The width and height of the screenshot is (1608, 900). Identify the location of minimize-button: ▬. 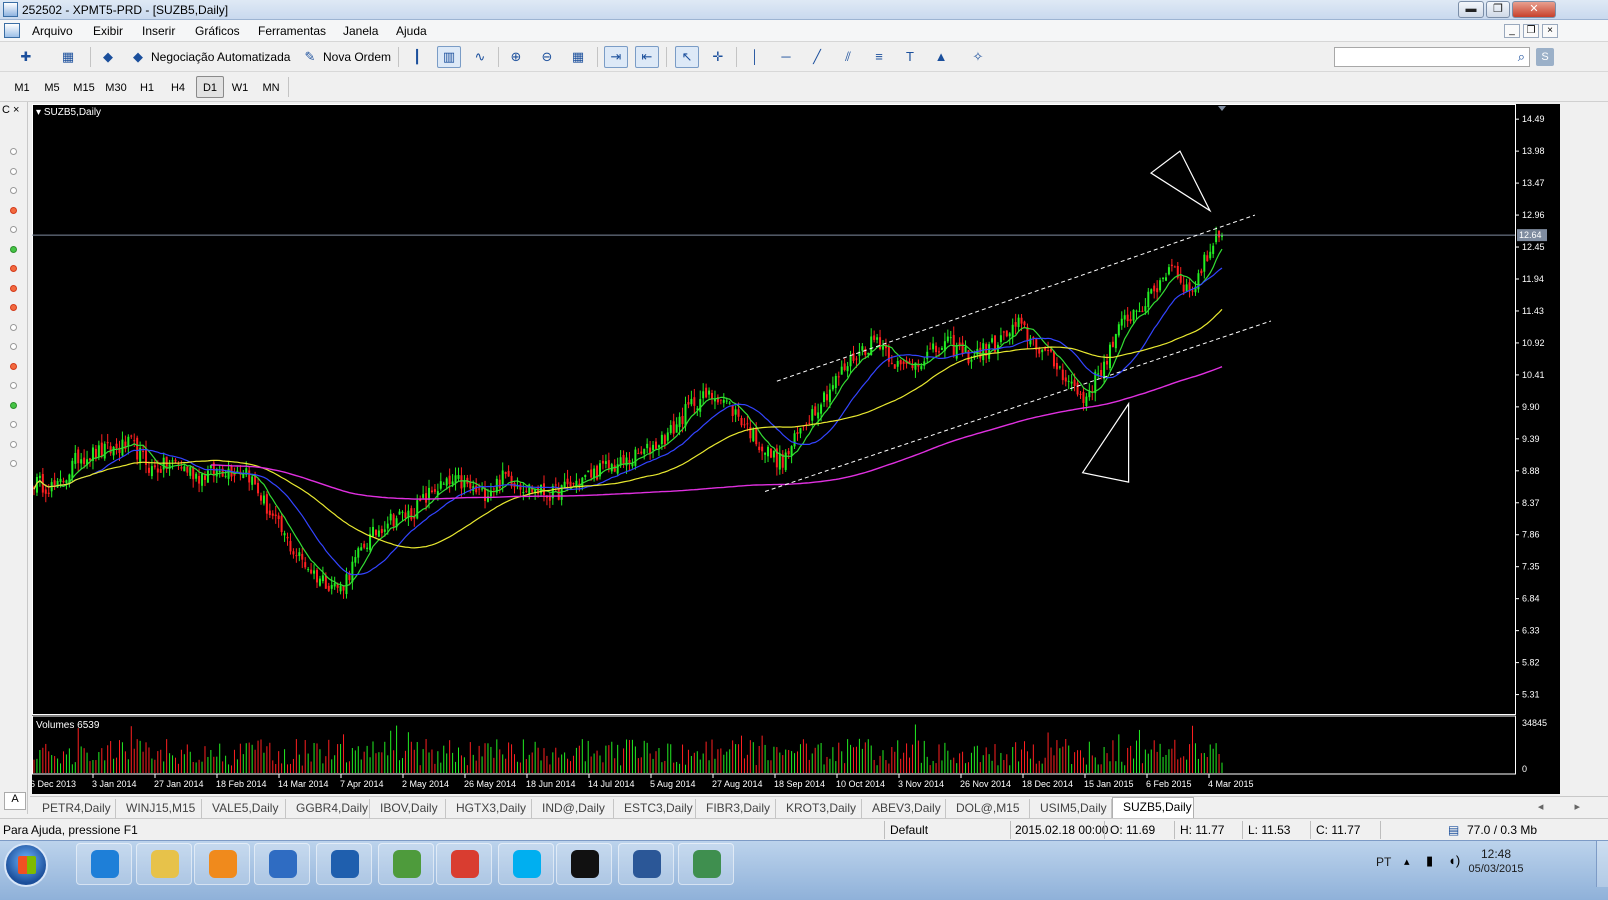
(1471, 9).